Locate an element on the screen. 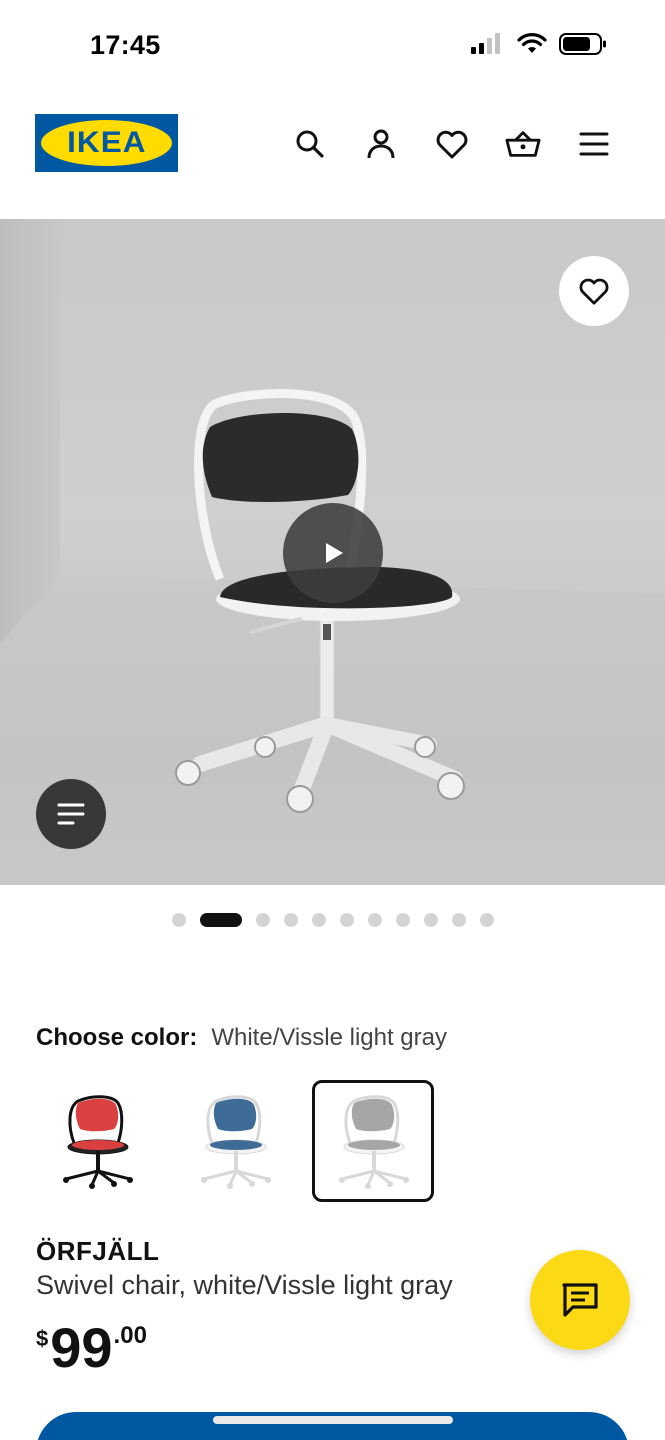 Image resolution: width=665 pixels, height=1440 pixels. info-lines-icon is located at coordinates (71, 814).